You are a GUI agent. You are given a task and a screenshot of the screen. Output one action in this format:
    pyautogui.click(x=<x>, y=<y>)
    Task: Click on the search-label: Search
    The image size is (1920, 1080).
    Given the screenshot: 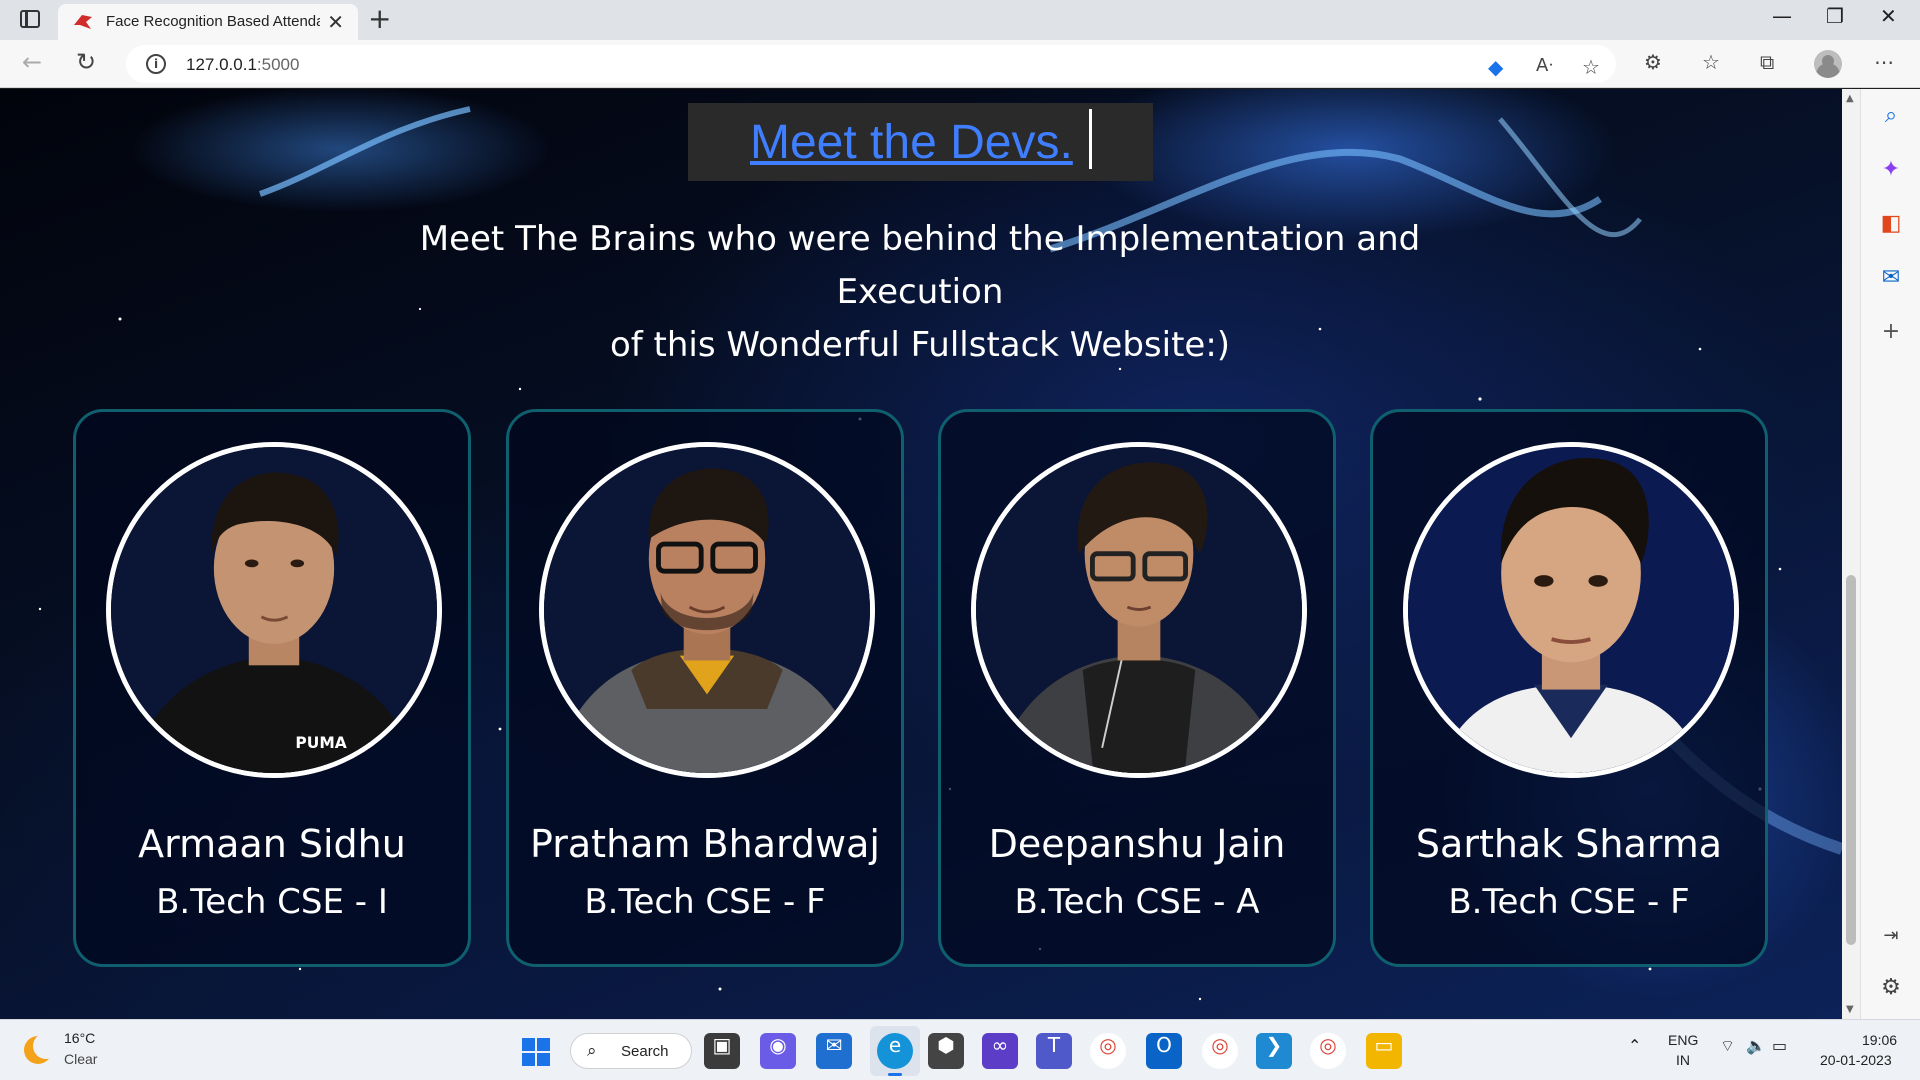 What is the action you would take?
    pyautogui.click(x=645, y=1051)
    